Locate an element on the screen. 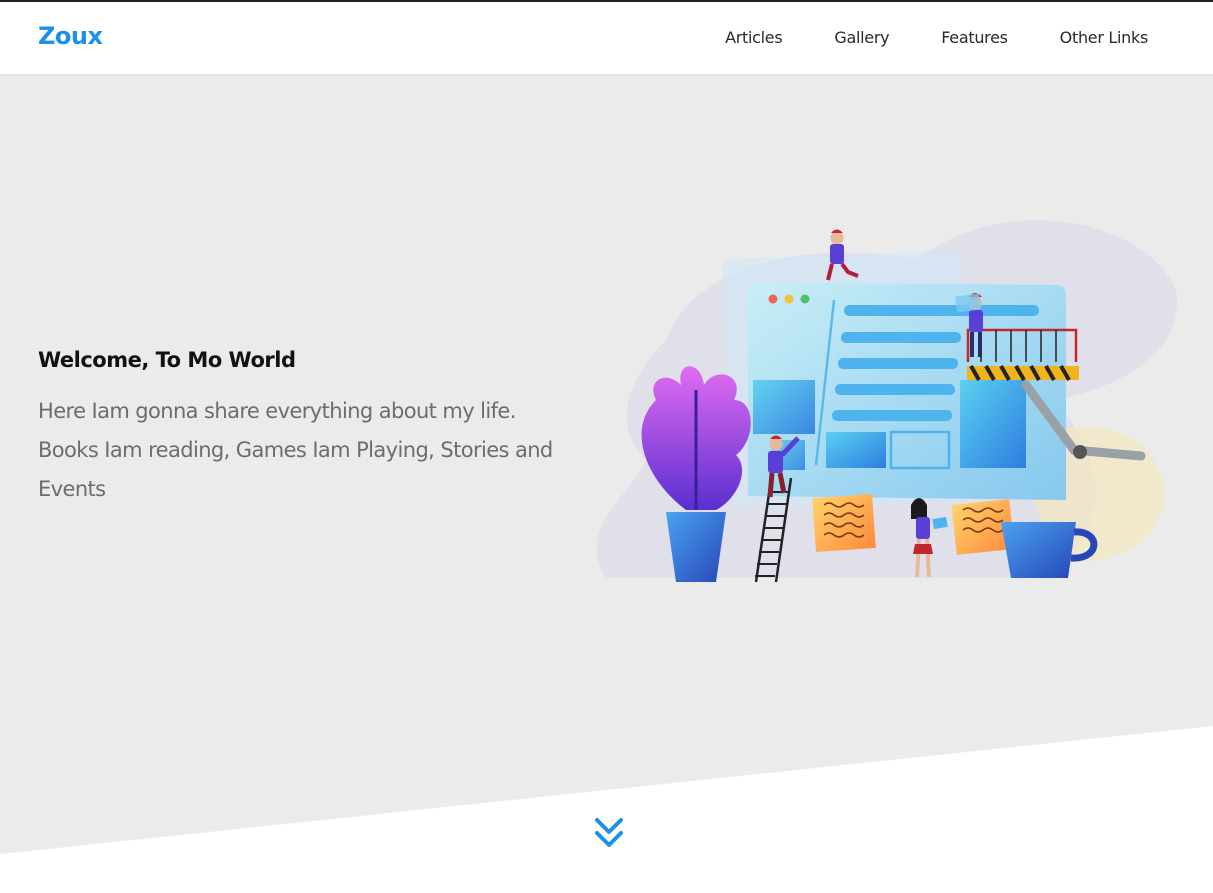  nav-link-other-links: Other Links is located at coordinates (1104, 37).